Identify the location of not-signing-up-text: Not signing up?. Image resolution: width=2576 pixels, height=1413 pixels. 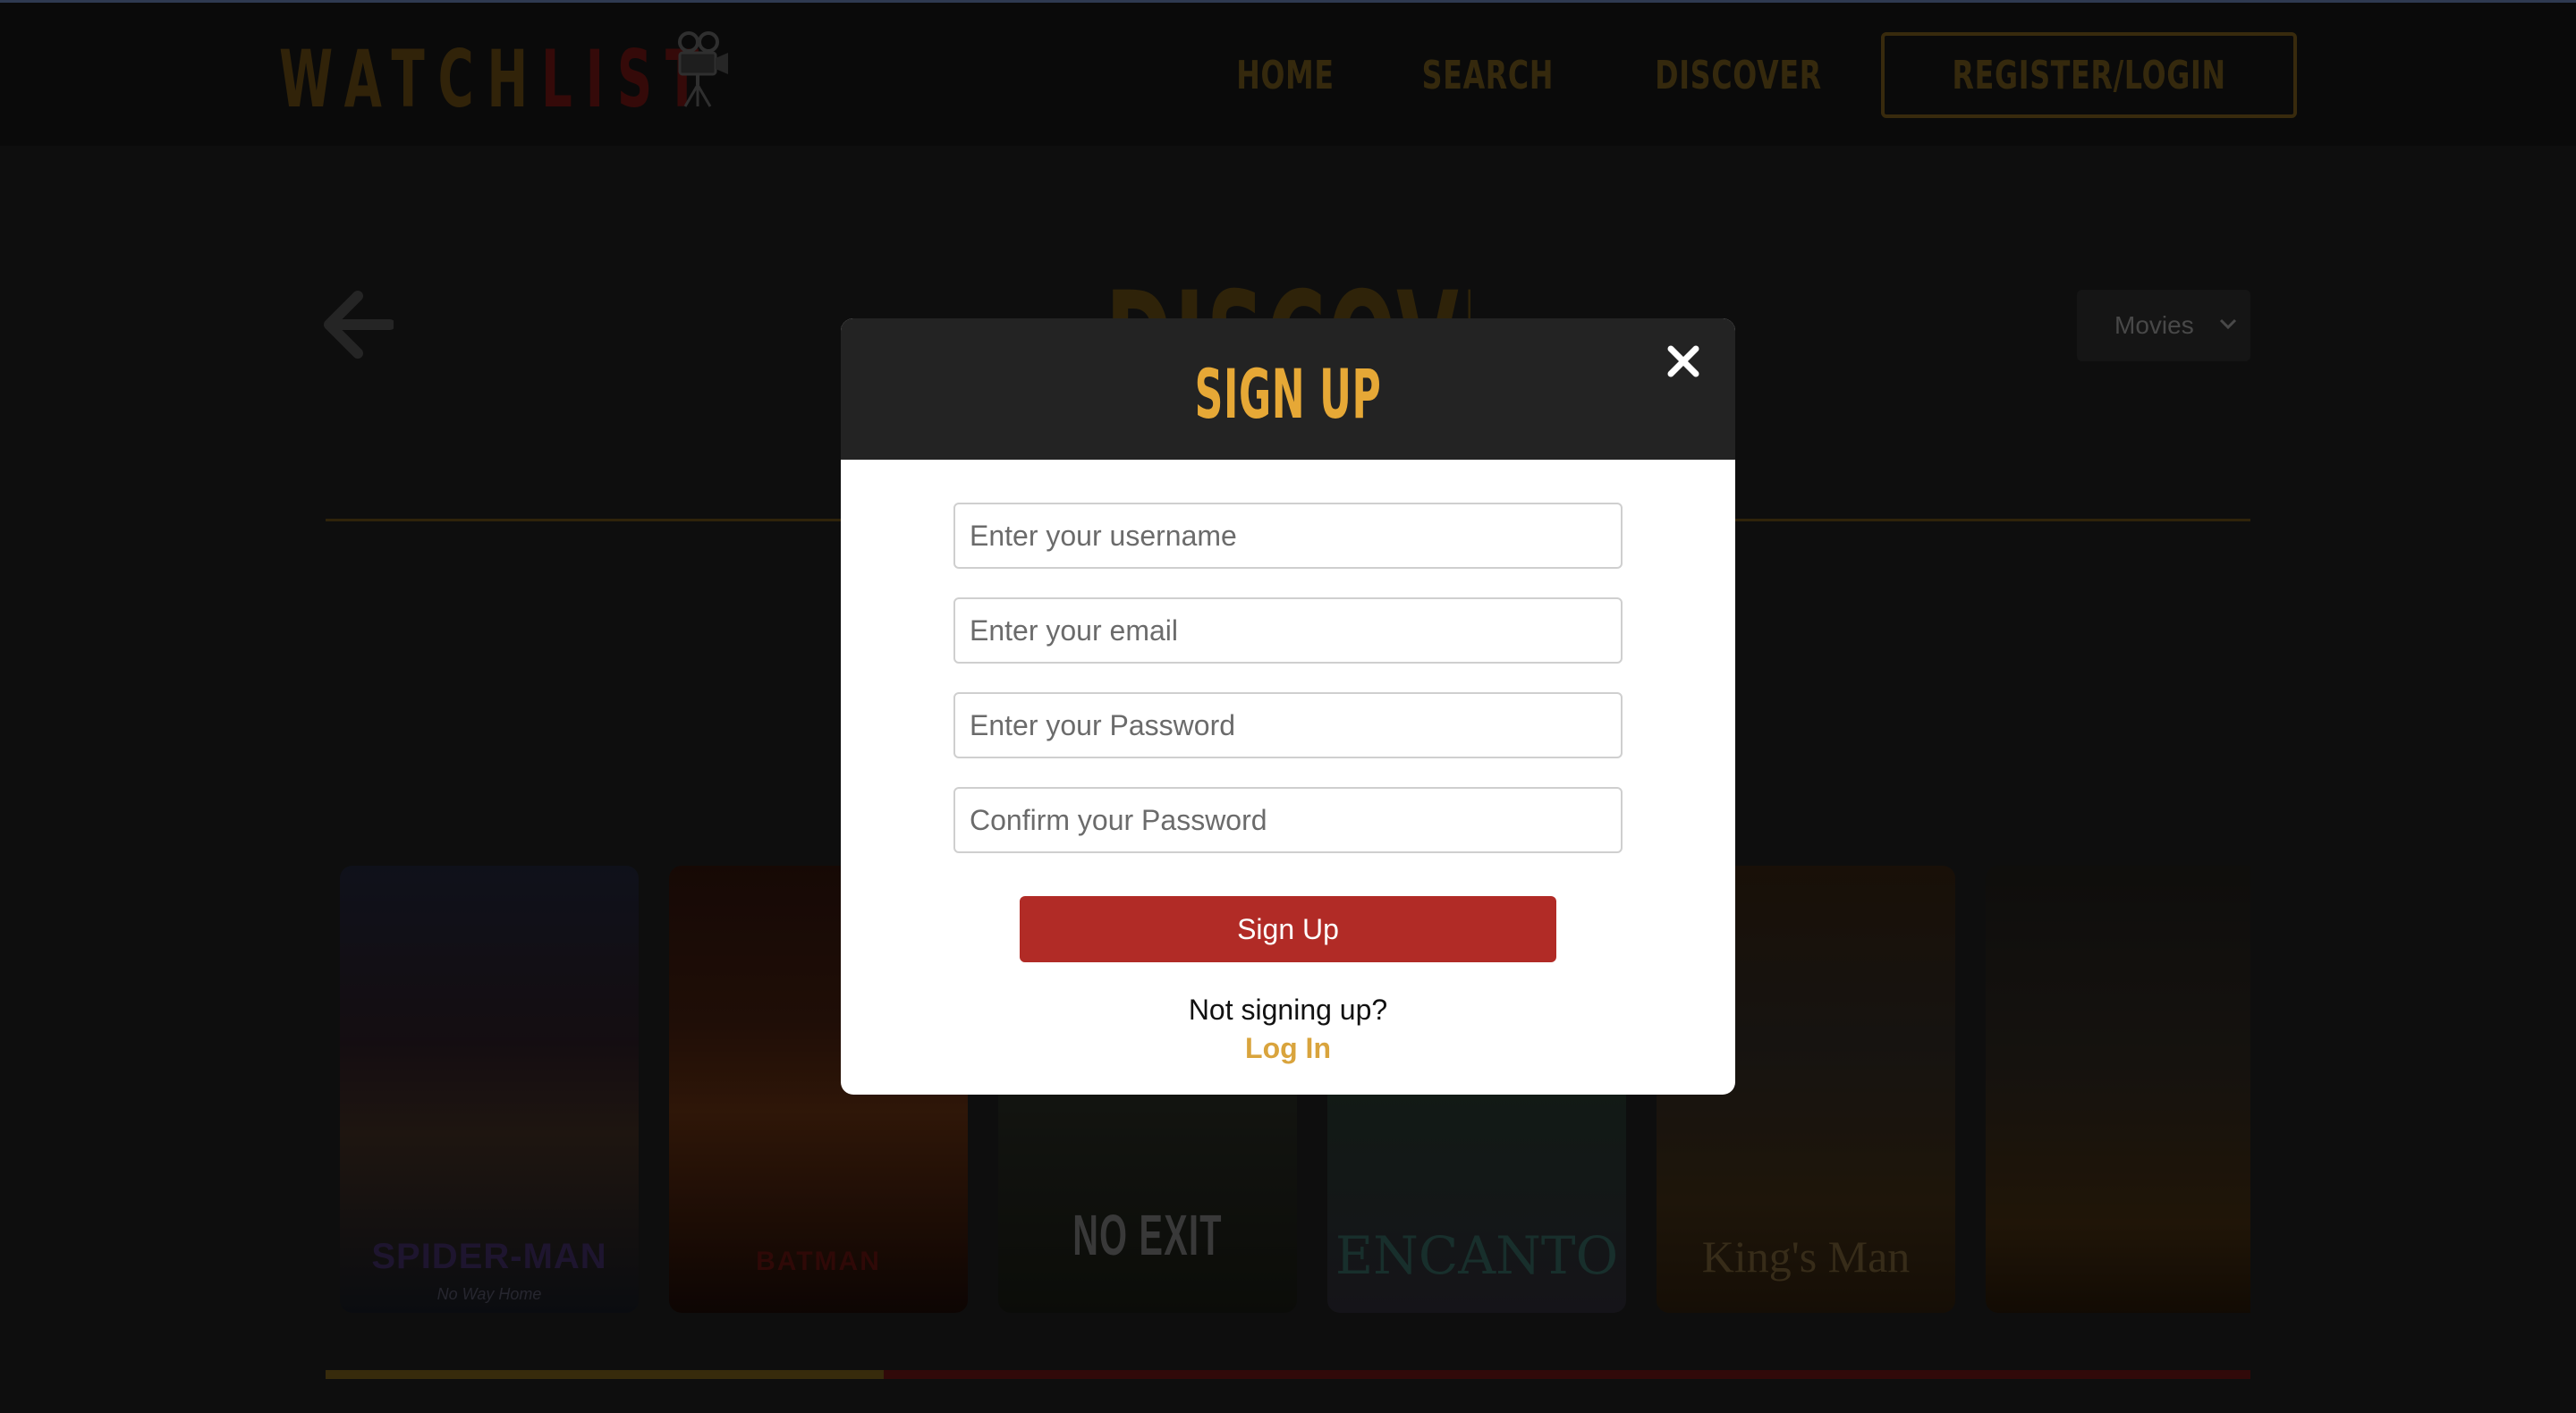
(1288, 1010).